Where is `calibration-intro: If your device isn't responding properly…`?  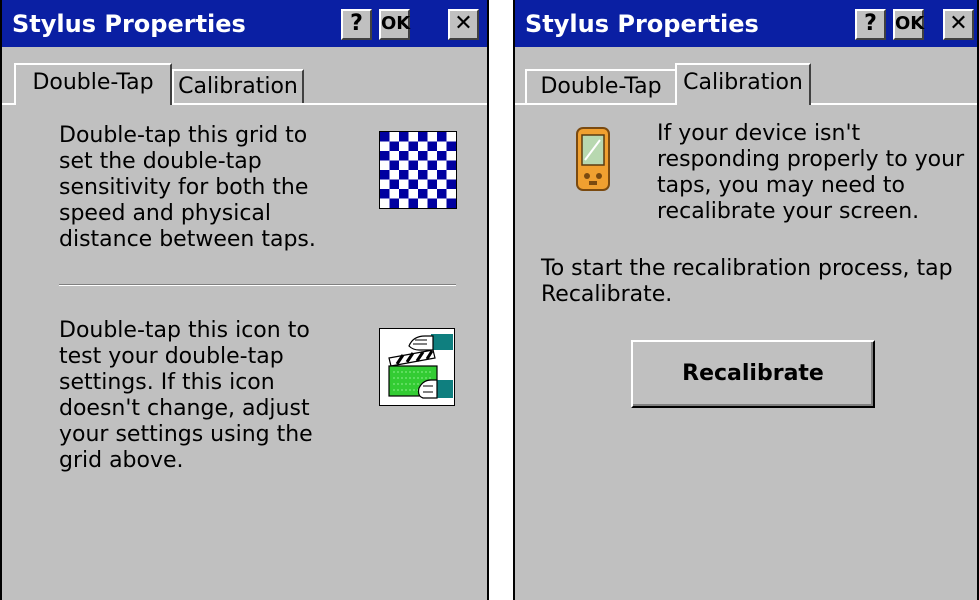 calibration-intro: If your device isn't responding properly… is located at coordinates (811, 172).